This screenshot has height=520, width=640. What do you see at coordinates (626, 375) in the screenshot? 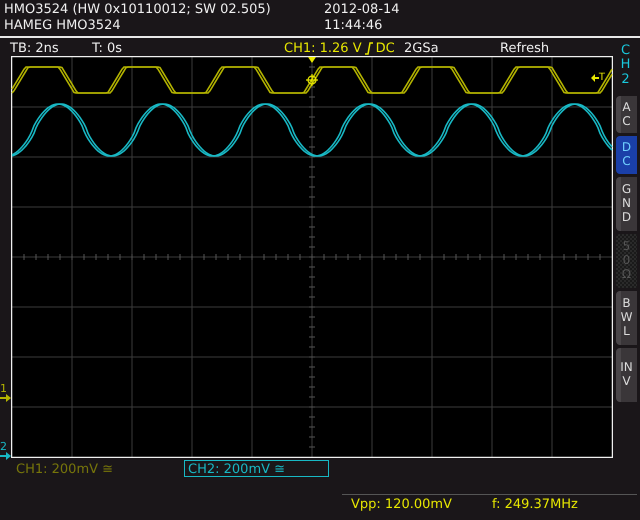
I see `coupling-button: INV` at bounding box center [626, 375].